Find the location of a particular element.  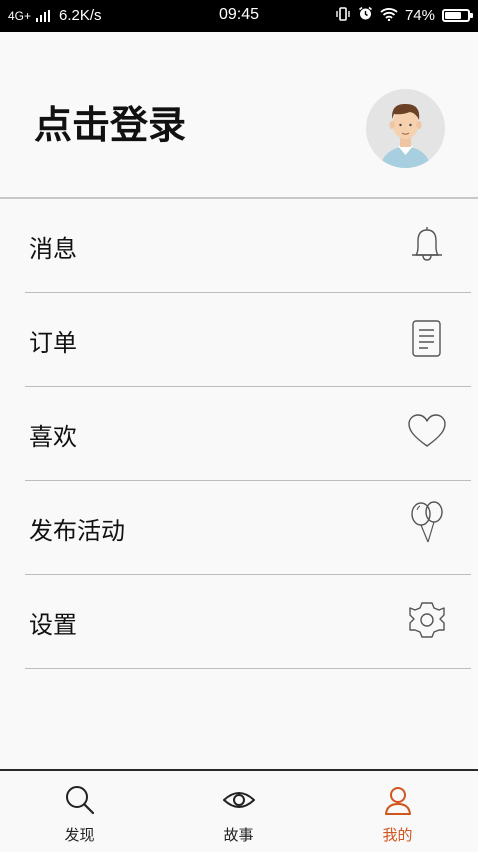

eye-icon is located at coordinates (239, 800).